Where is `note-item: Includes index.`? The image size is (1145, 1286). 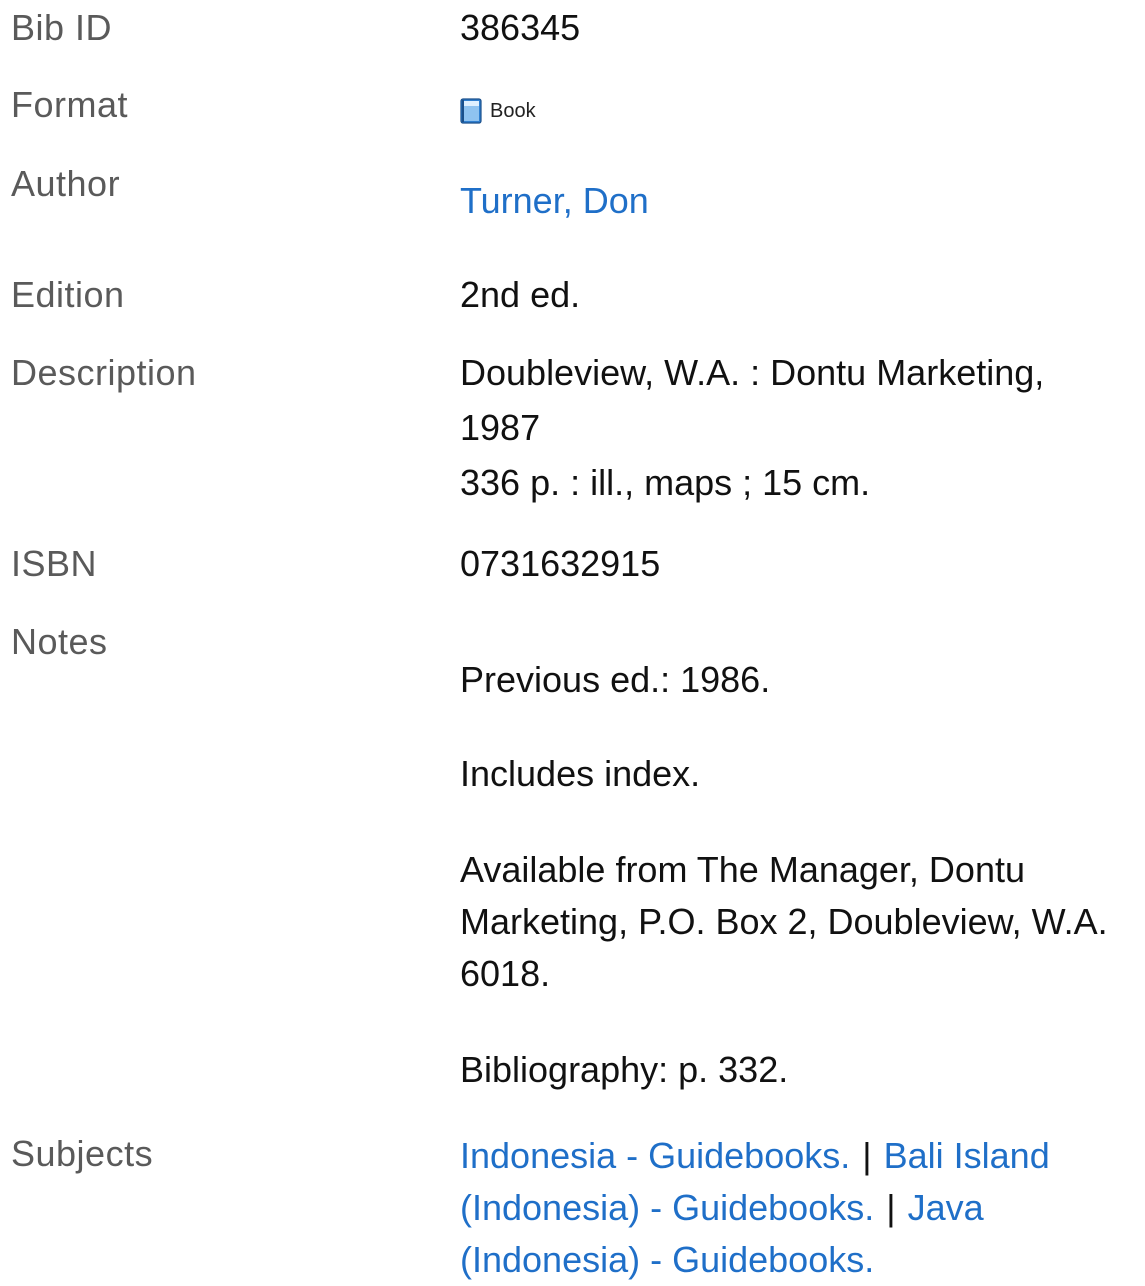 note-item: Includes index. is located at coordinates (580, 773).